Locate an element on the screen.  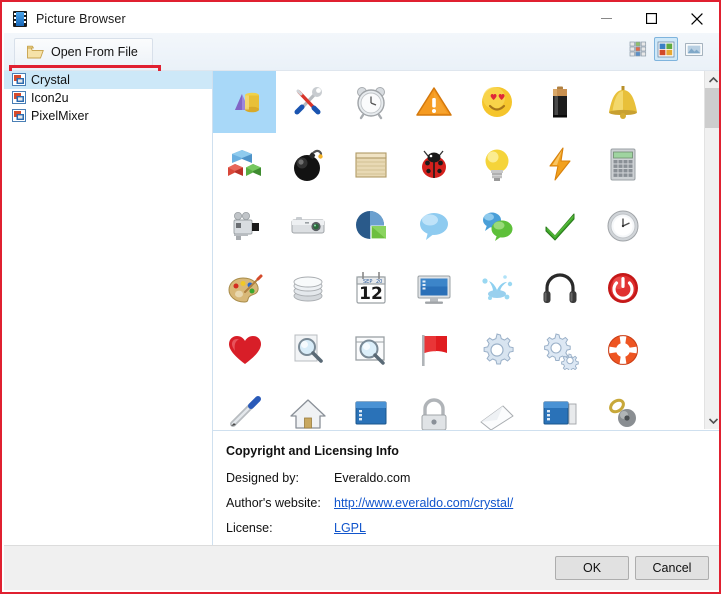
clock-icon is located at coordinates (623, 226).